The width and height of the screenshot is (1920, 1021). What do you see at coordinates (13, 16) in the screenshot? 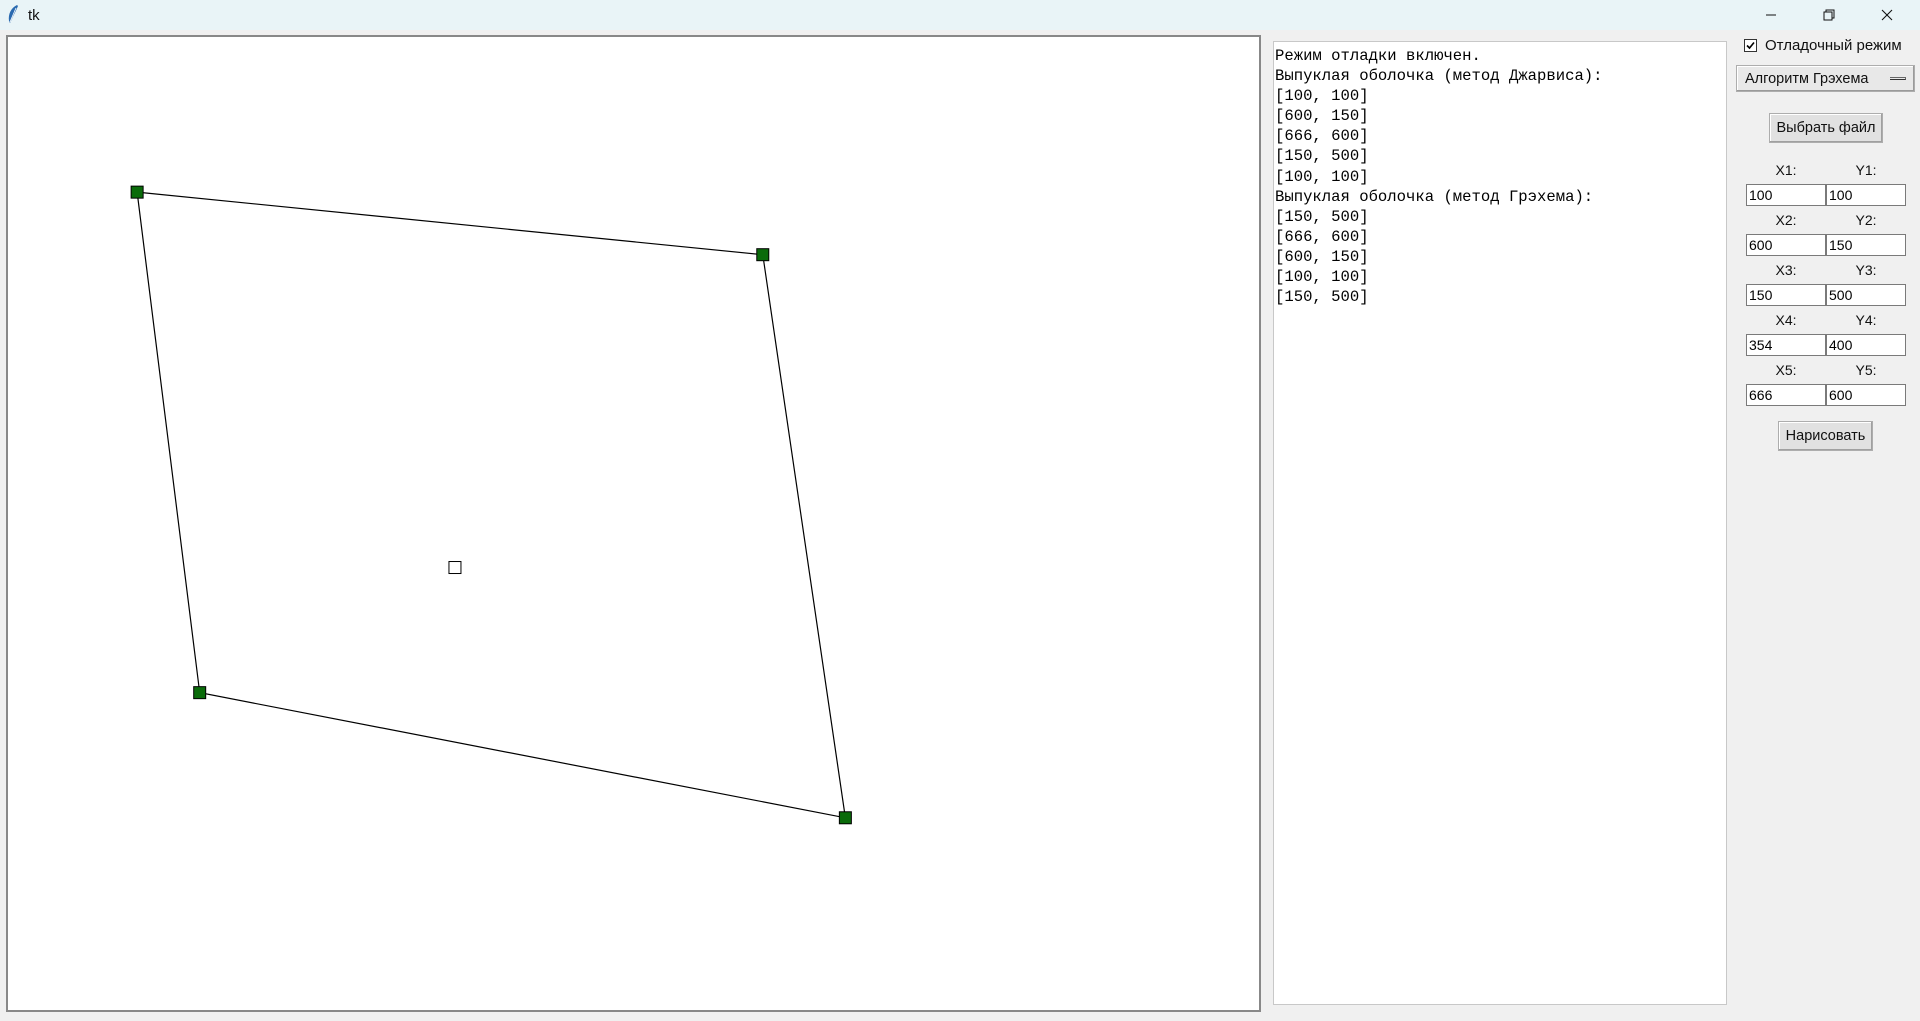
I see `tk-feather-icon` at bounding box center [13, 16].